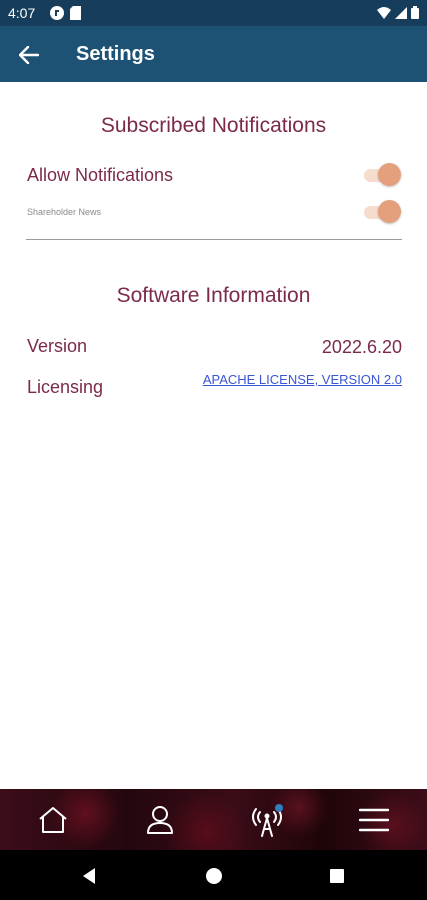 The height and width of the screenshot is (900, 427). What do you see at coordinates (57, 346) in the screenshot?
I see `version-label: Version` at bounding box center [57, 346].